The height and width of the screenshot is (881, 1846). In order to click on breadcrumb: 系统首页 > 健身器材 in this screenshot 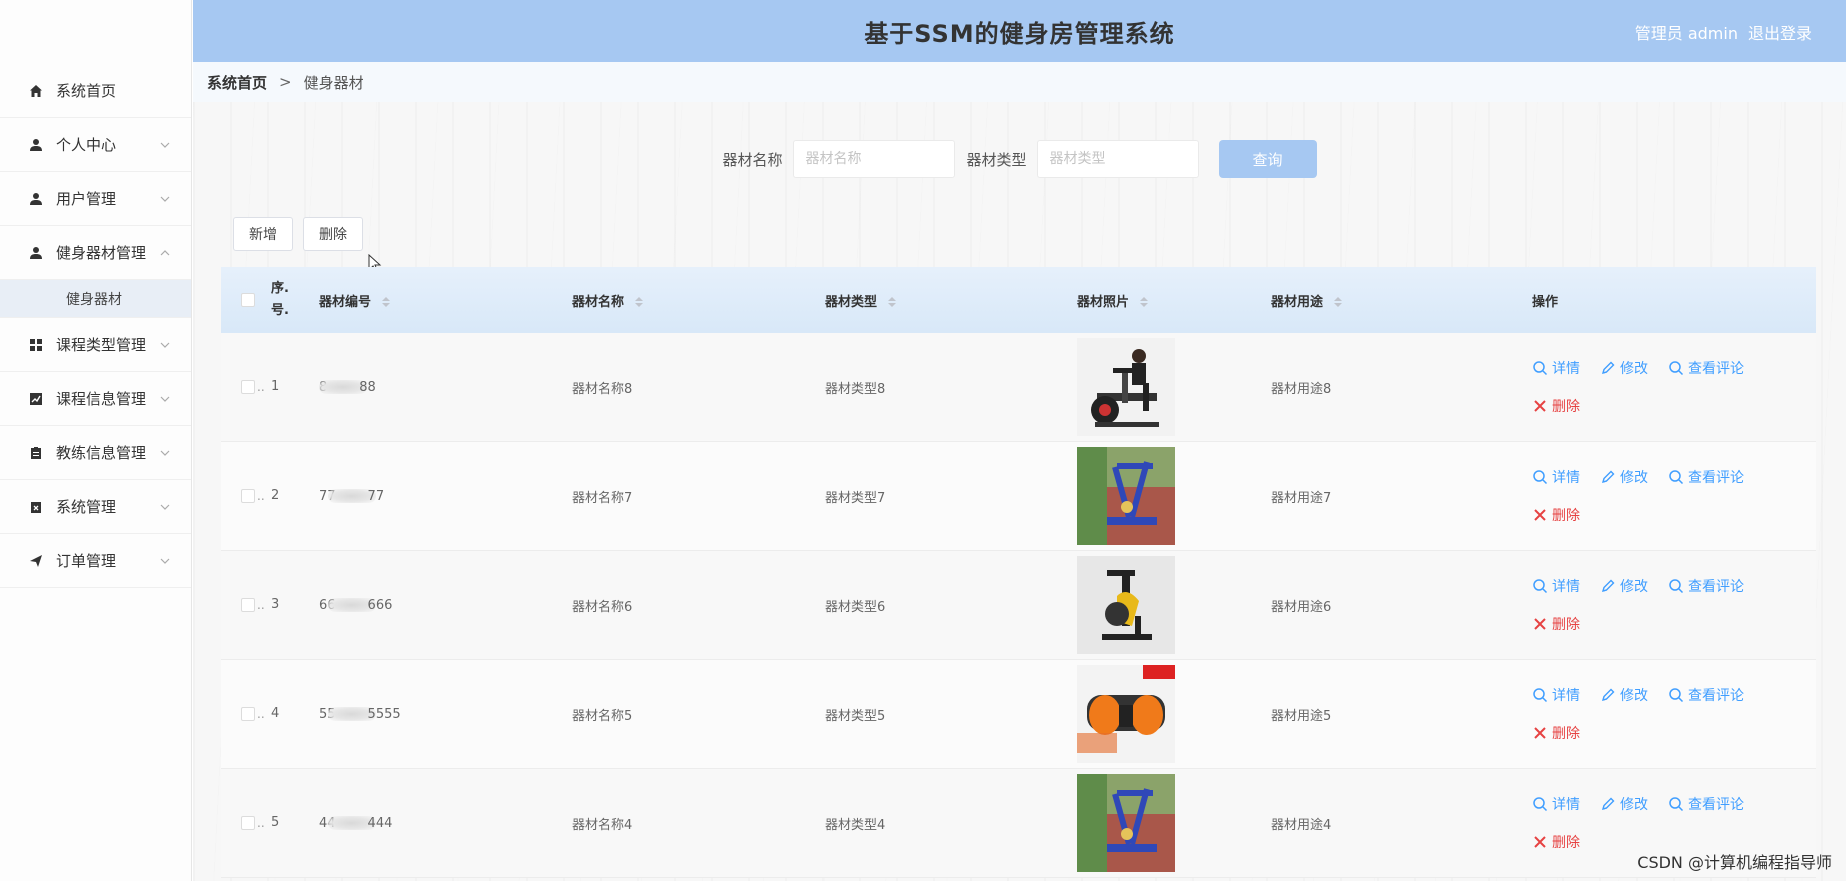, I will do `click(1019, 82)`.